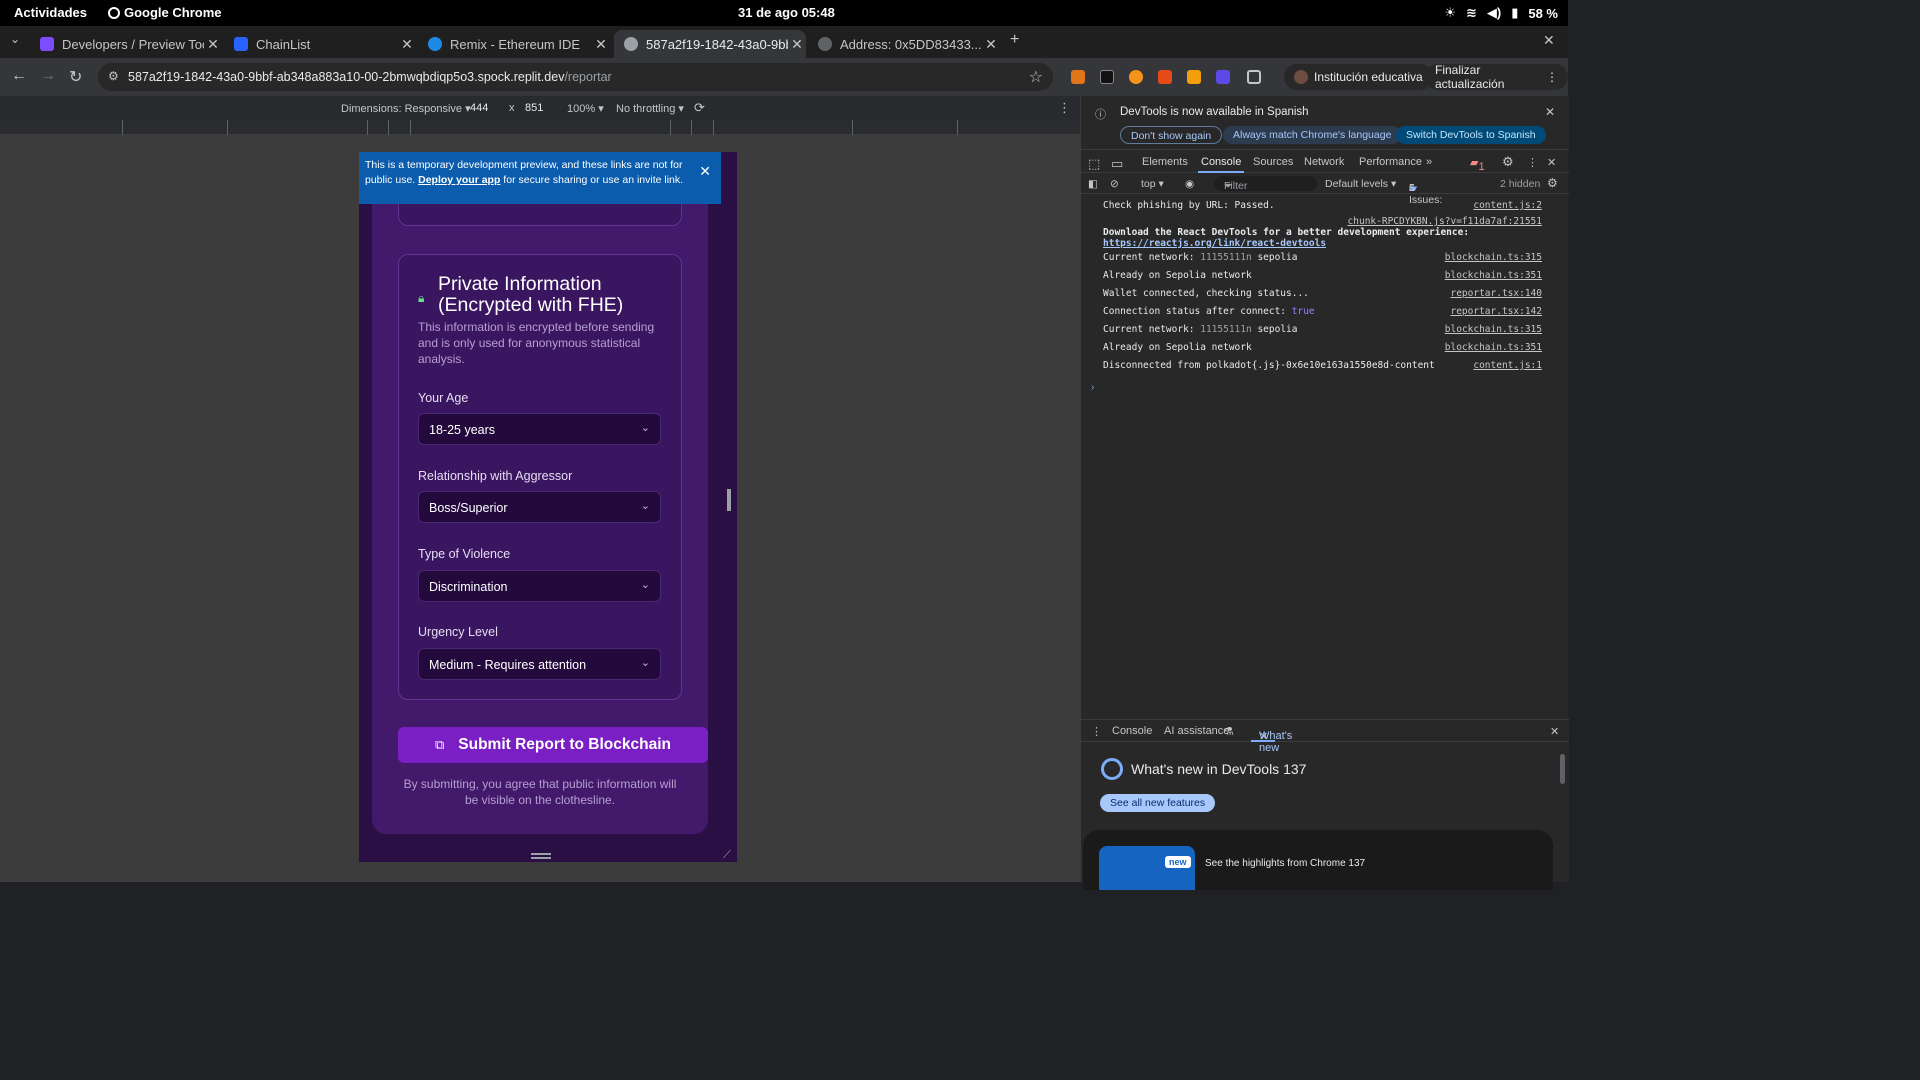 This screenshot has width=1920, height=1080. I want to click on activities-button: Actividades, so click(50, 12).